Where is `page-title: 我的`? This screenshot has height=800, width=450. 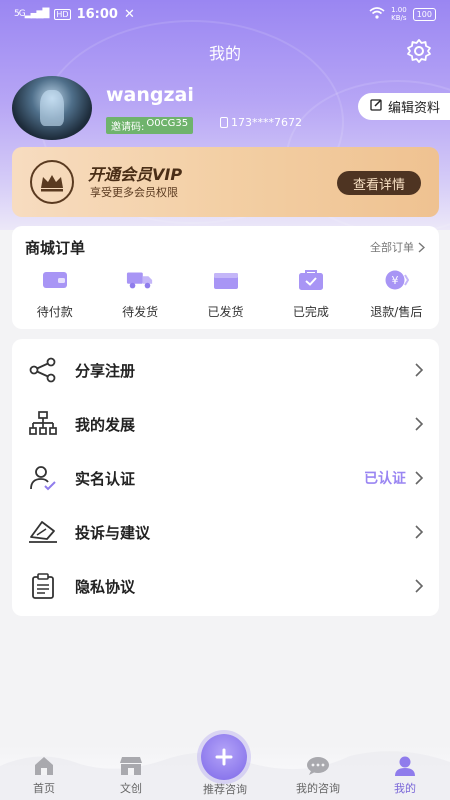 page-title: 我的 is located at coordinates (224, 53).